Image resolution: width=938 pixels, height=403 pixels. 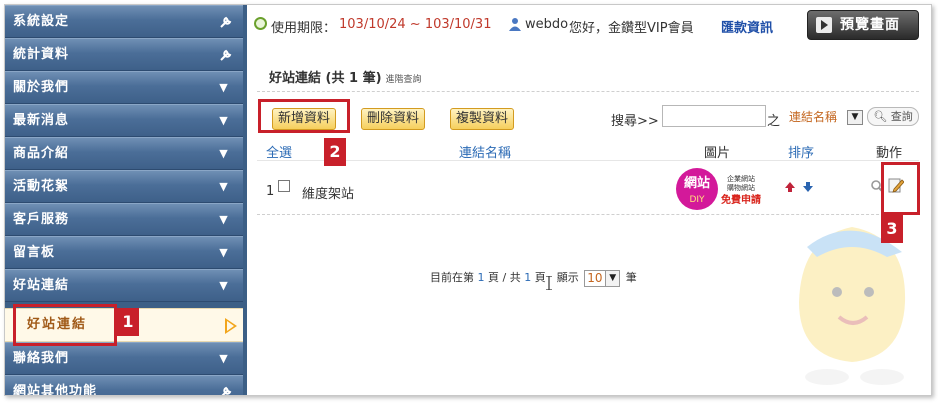 I want to click on sidebar-item-events: 活動花絮 ▼, so click(x=124, y=186).